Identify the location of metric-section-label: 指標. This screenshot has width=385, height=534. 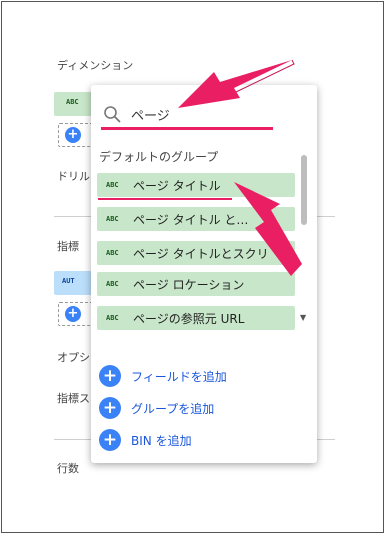
(68, 246).